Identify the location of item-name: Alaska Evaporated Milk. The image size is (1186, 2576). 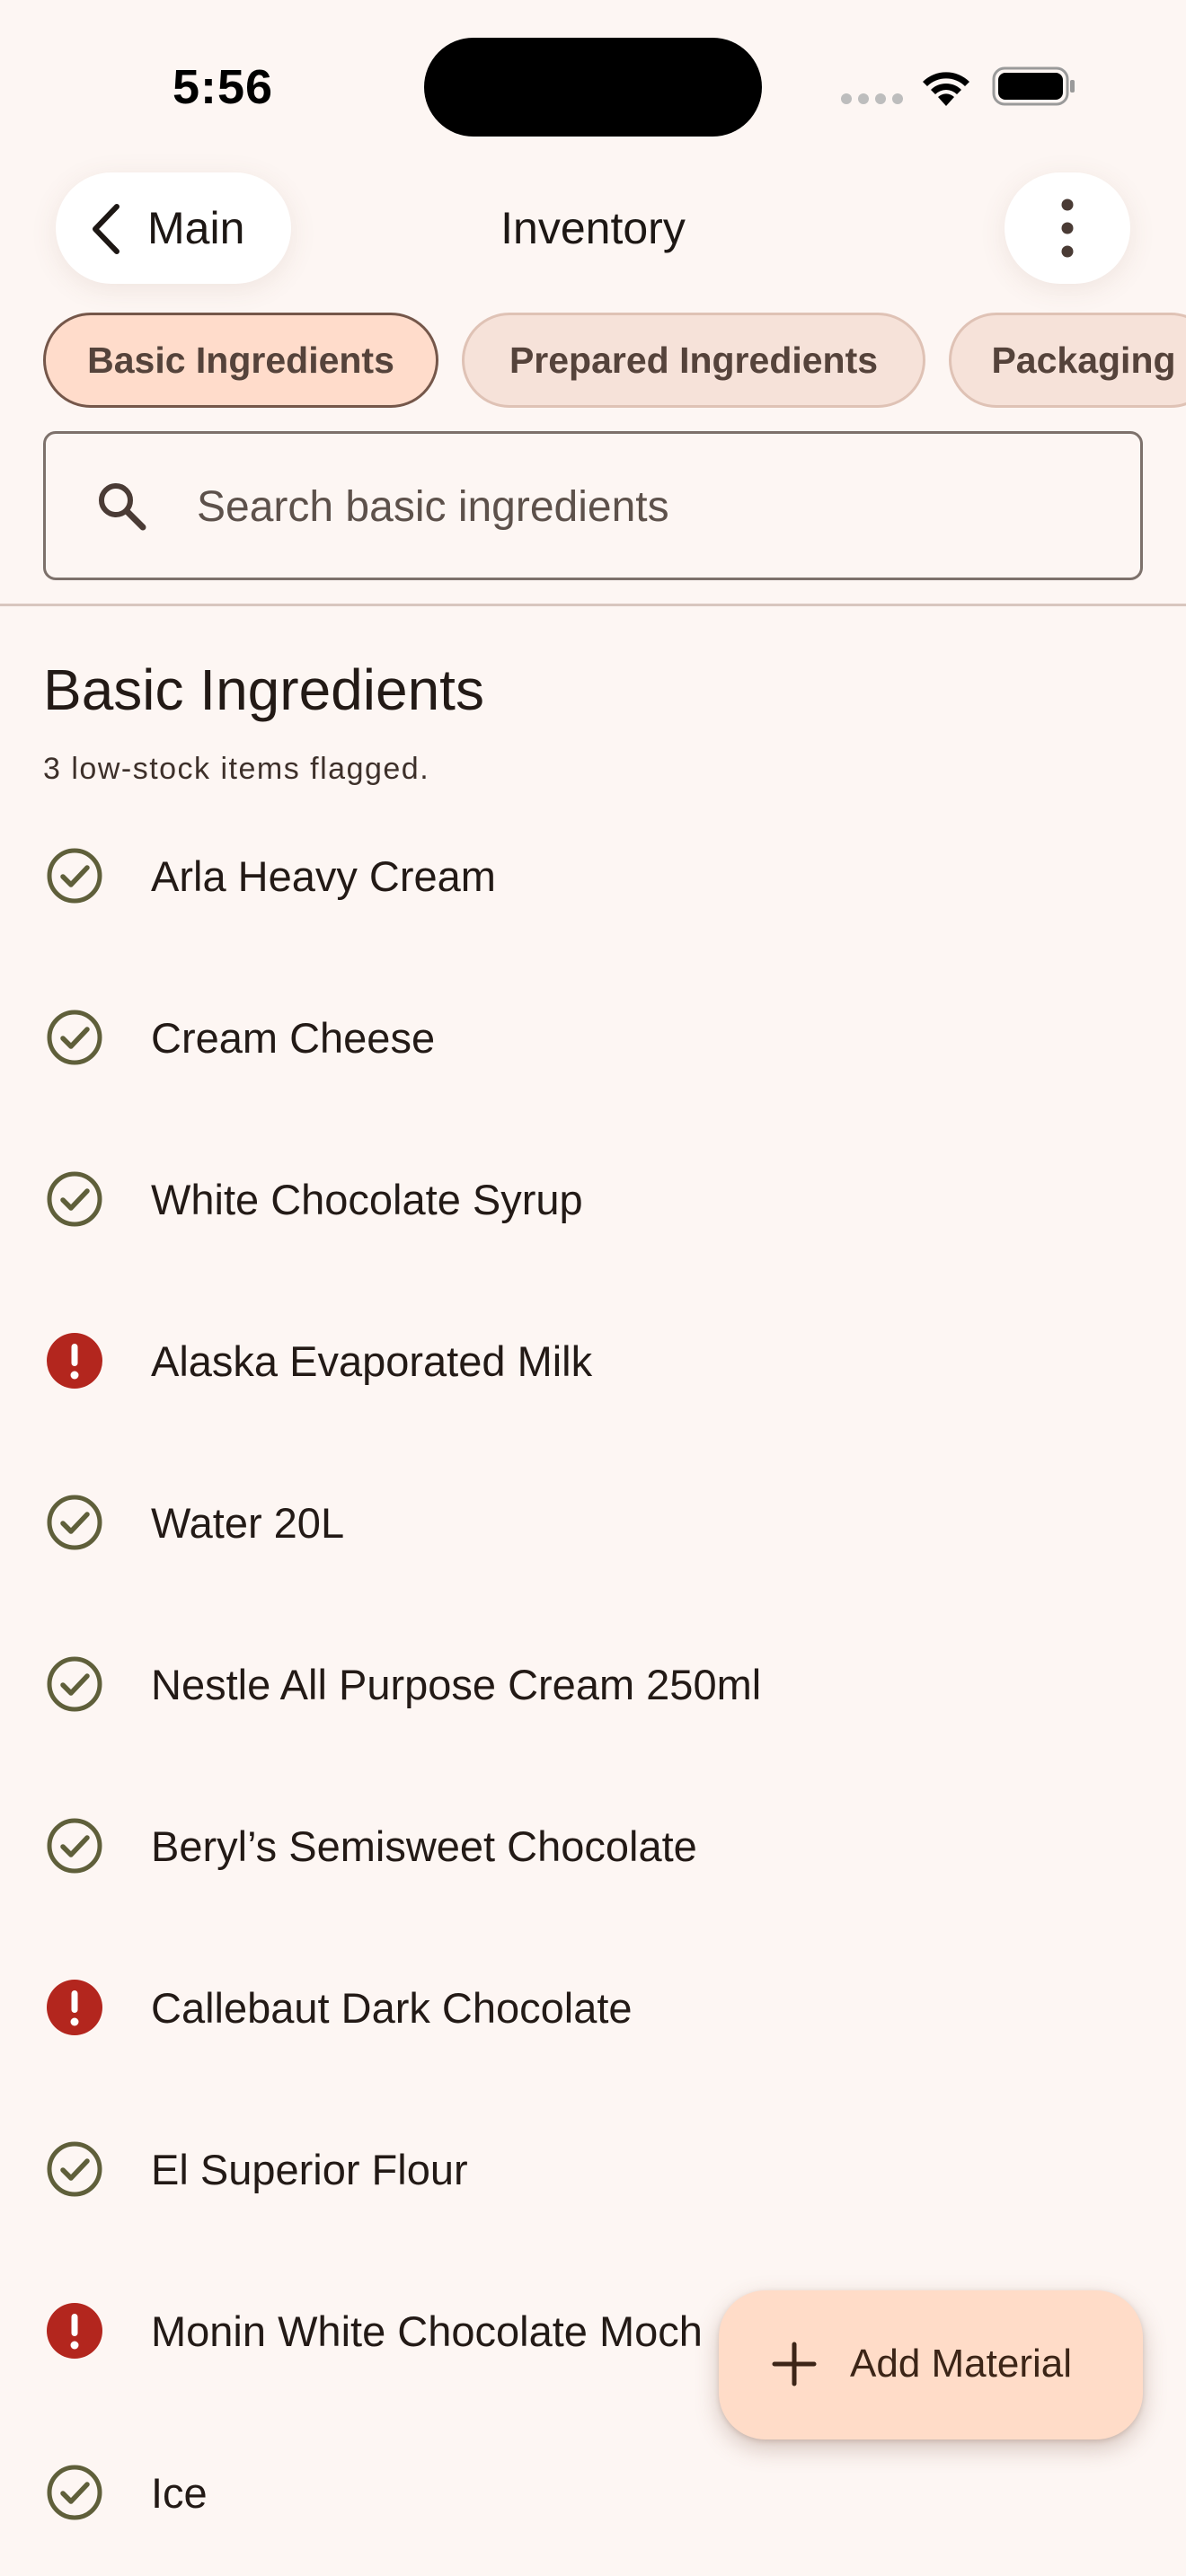
(372, 1361).